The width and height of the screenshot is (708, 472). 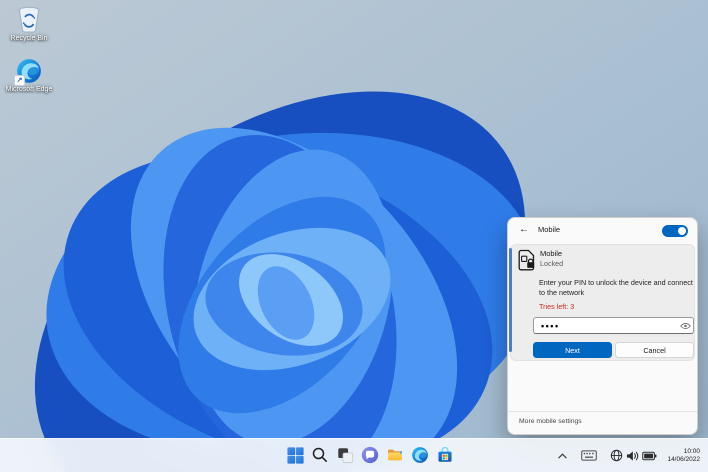 I want to click on taskbar: 10:00 14/06/2022, so click(x=354, y=455).